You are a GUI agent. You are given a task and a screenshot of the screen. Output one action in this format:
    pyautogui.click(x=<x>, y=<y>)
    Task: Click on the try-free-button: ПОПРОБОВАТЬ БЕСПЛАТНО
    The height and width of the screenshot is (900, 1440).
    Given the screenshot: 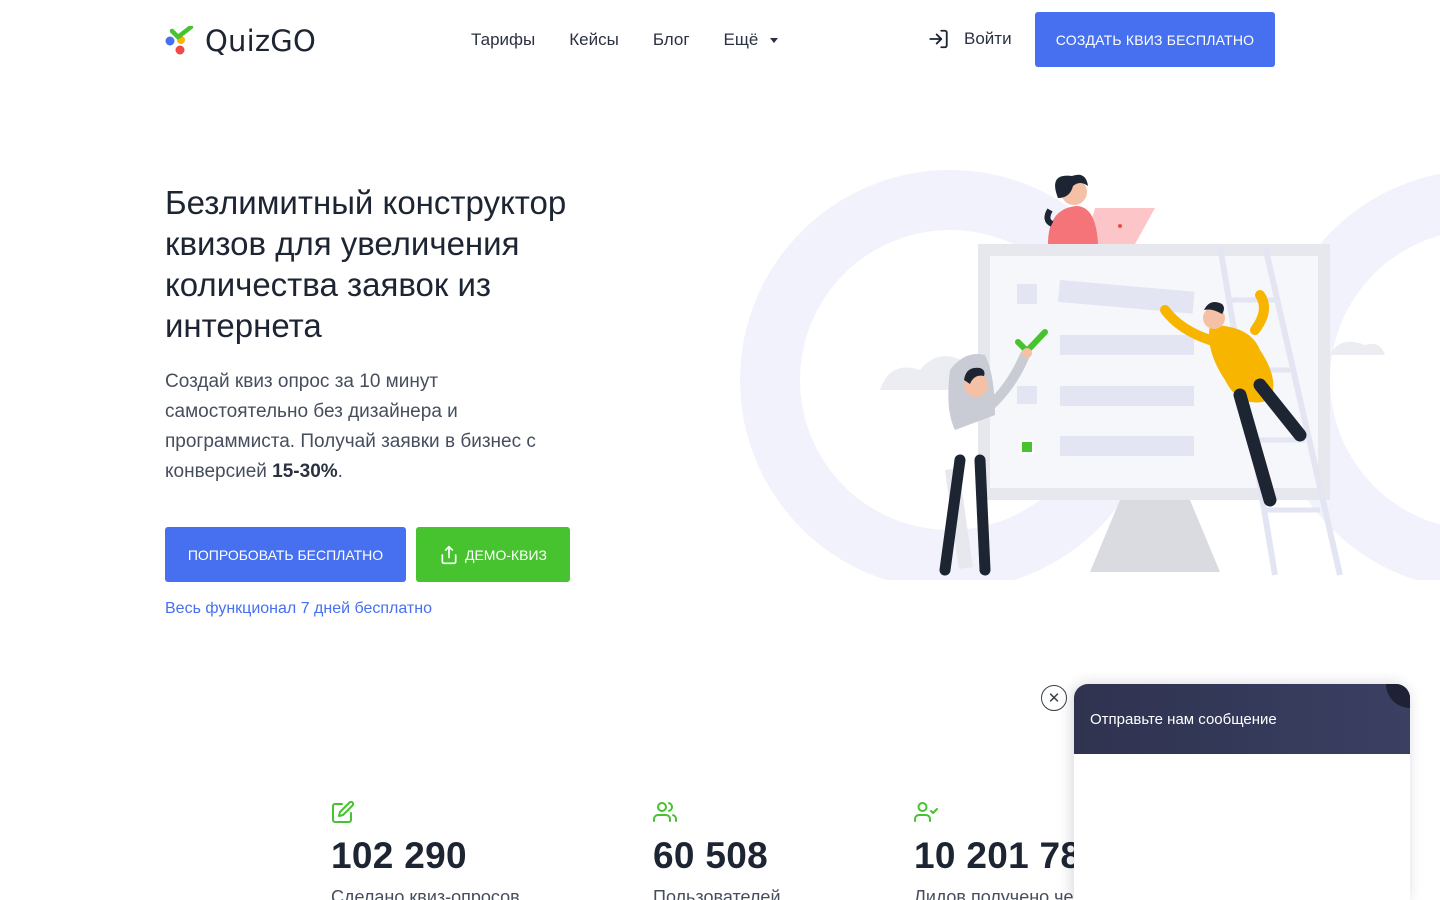 What is the action you would take?
    pyautogui.click(x=285, y=554)
    